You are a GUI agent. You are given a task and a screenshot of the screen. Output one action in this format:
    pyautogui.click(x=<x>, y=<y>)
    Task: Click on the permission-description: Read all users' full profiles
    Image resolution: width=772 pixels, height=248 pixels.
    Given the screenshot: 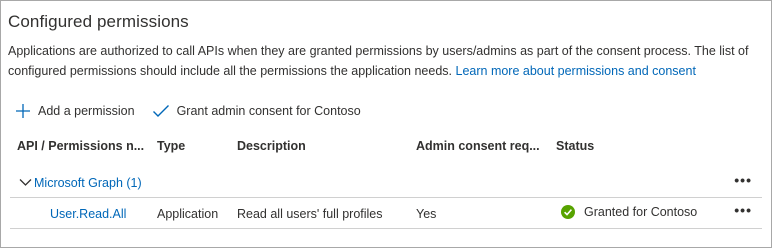 What is the action you would take?
    pyautogui.click(x=310, y=214)
    